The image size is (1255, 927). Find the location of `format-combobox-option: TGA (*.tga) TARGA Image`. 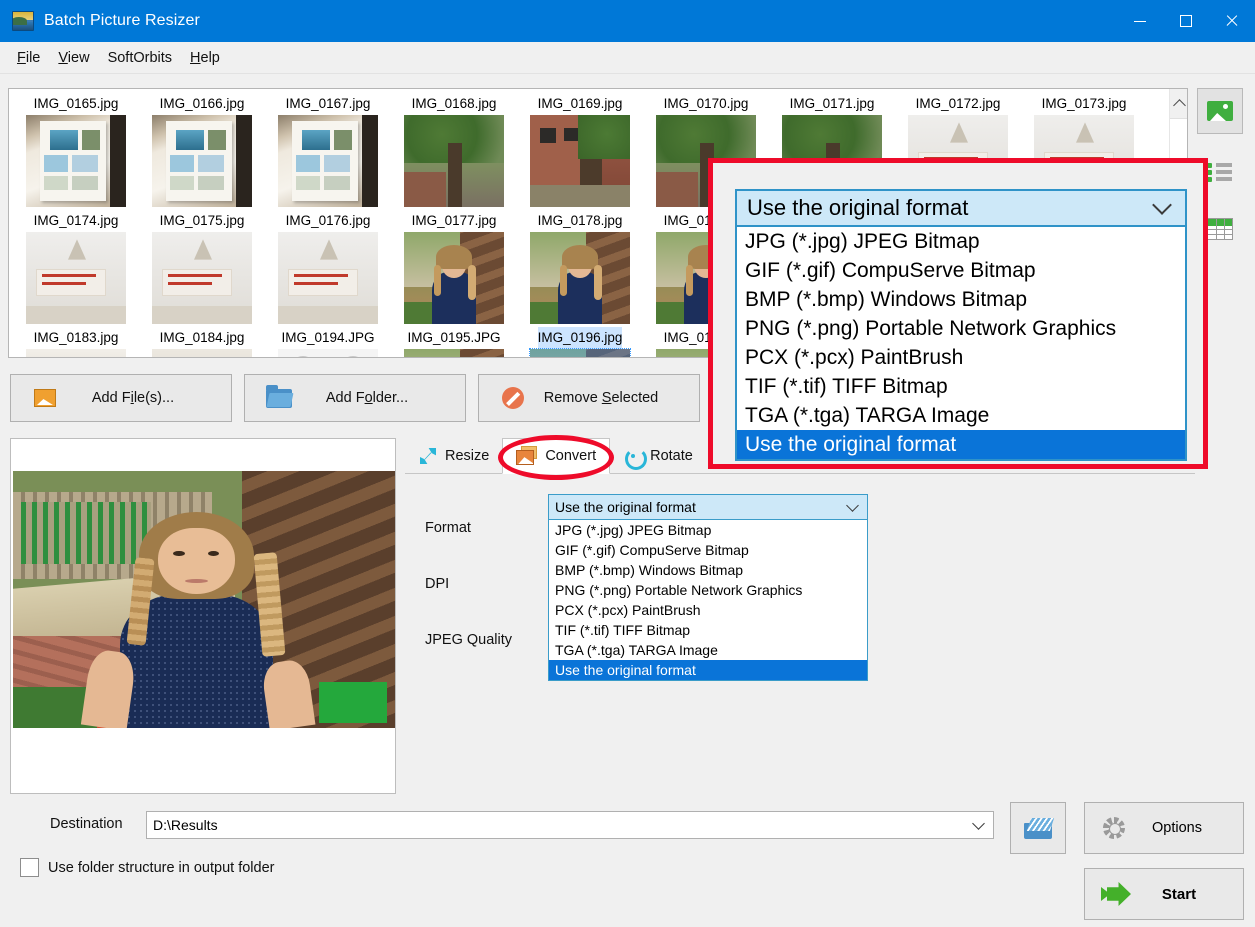

format-combobox-option: TGA (*.tga) TARGA Image is located at coordinates (708, 650).